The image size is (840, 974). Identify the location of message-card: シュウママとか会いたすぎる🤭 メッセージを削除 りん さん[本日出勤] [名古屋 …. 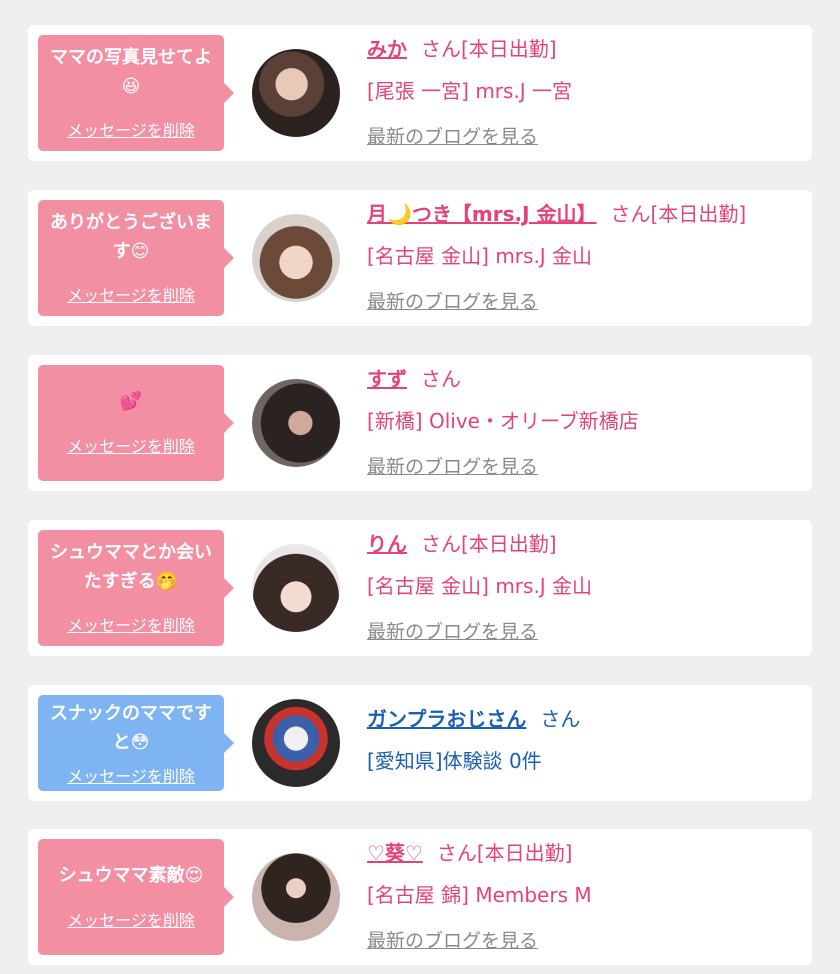
(420, 588).